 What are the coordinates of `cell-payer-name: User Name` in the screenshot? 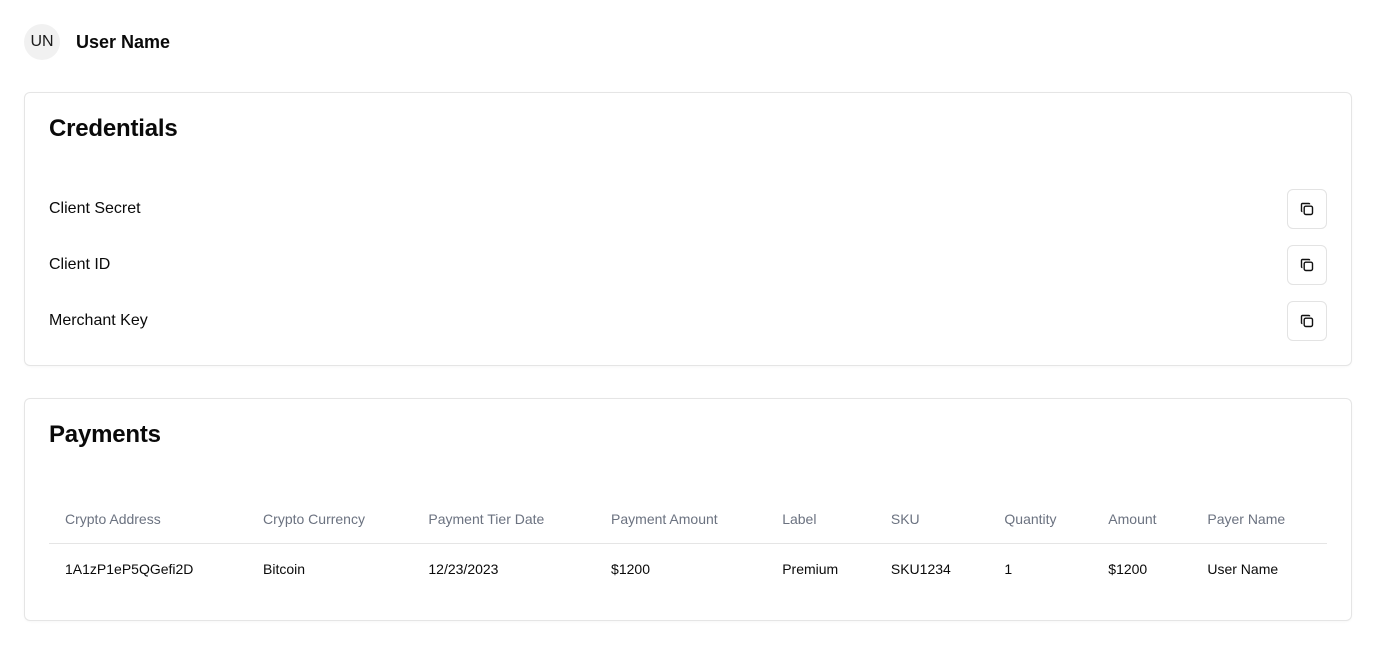 It's located at (1243, 569).